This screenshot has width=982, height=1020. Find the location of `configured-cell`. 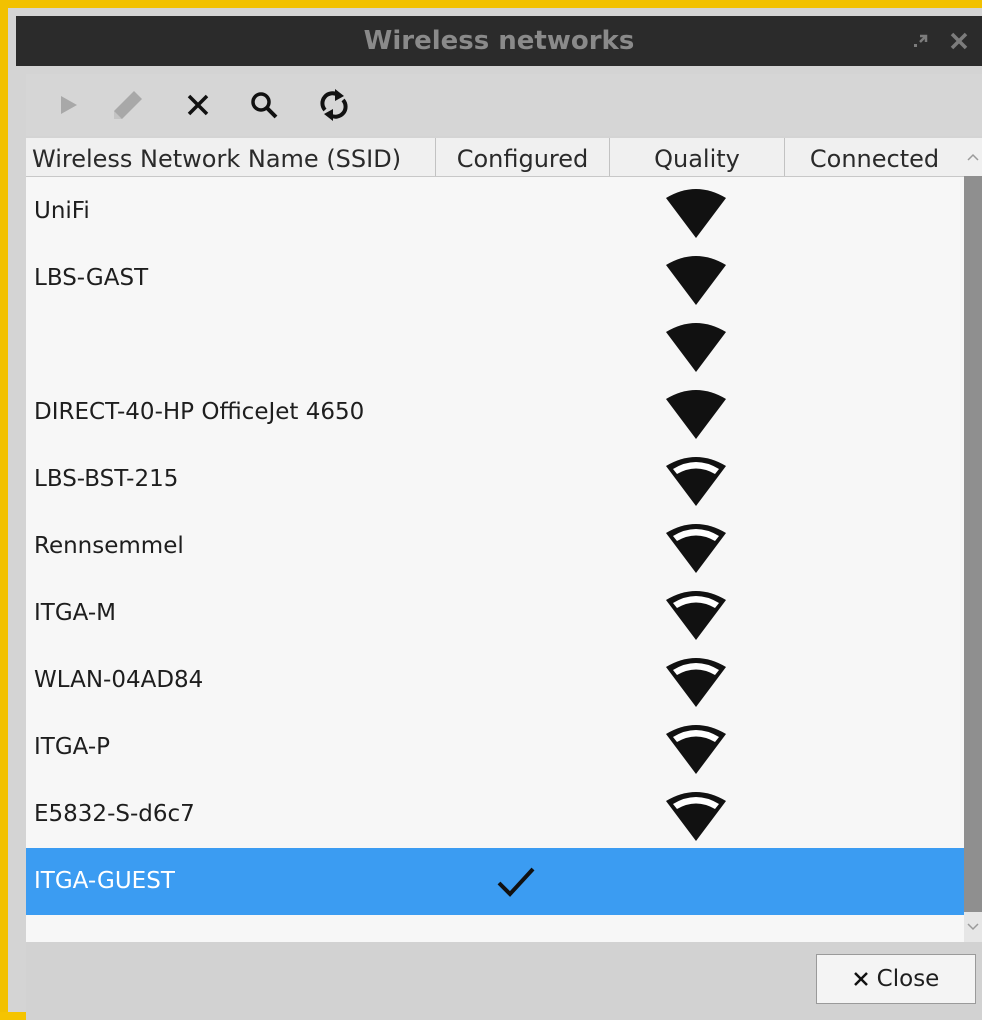

configured-cell is located at coordinates (516, 881).